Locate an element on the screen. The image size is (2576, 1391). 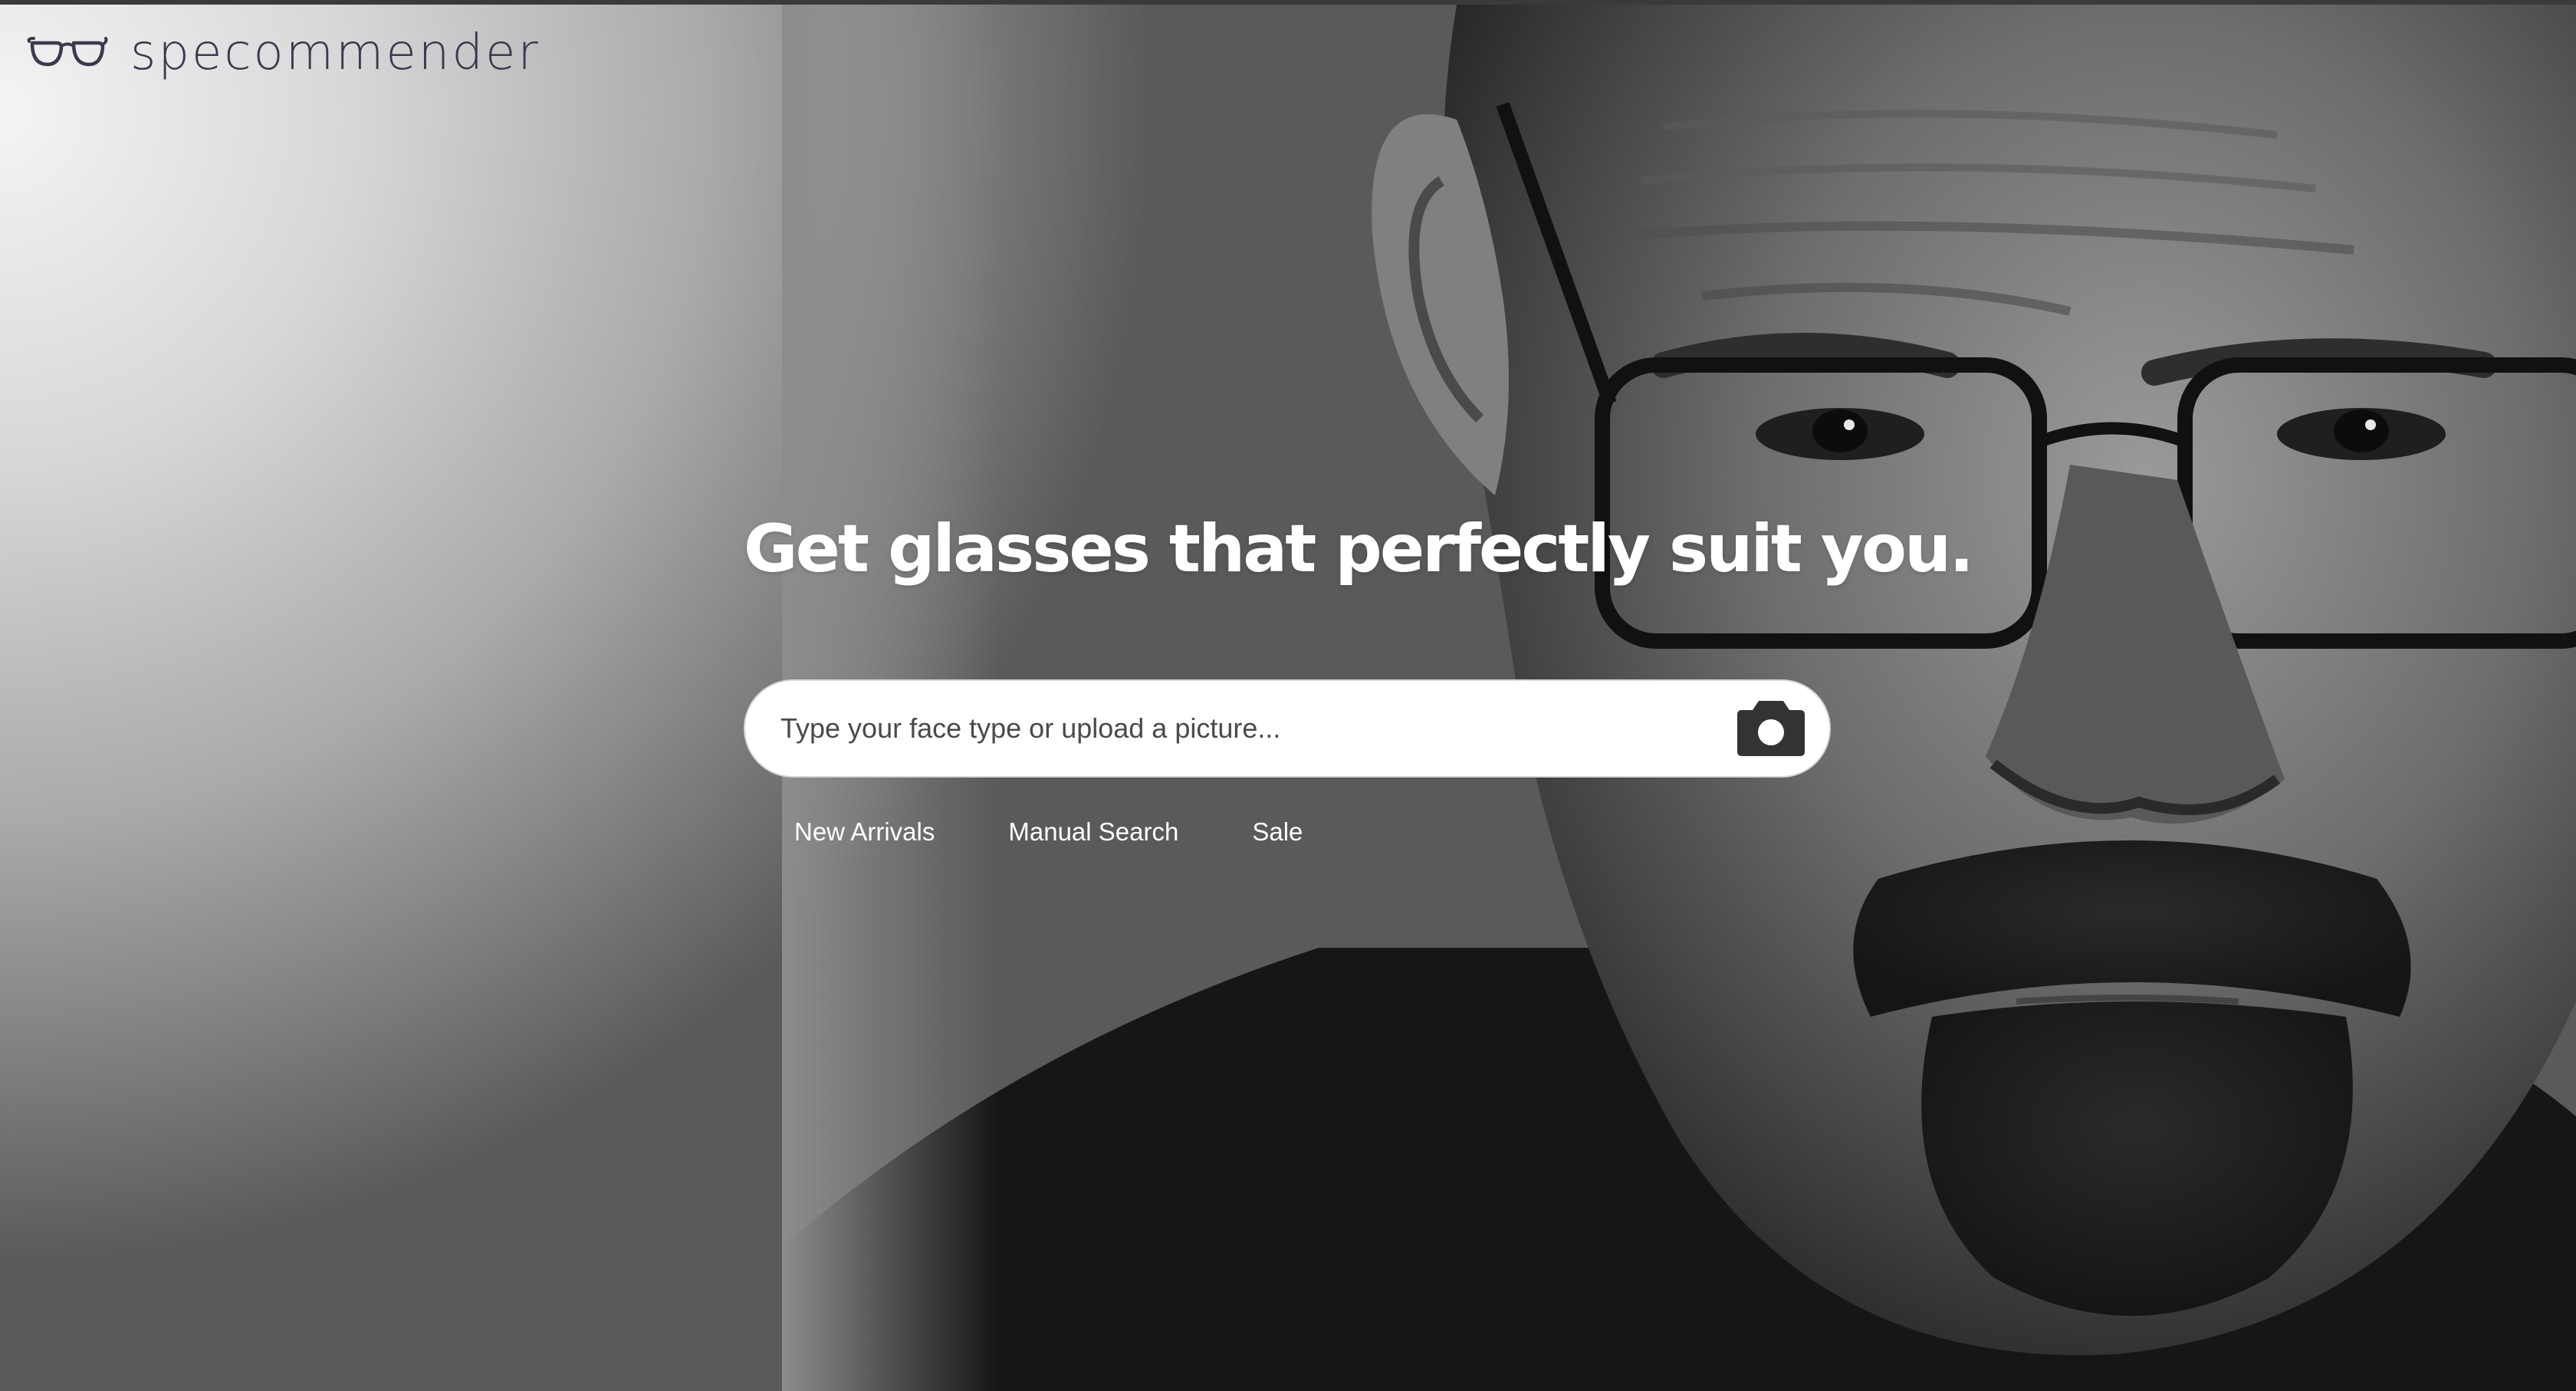
camera-icon is located at coordinates (1771, 728).